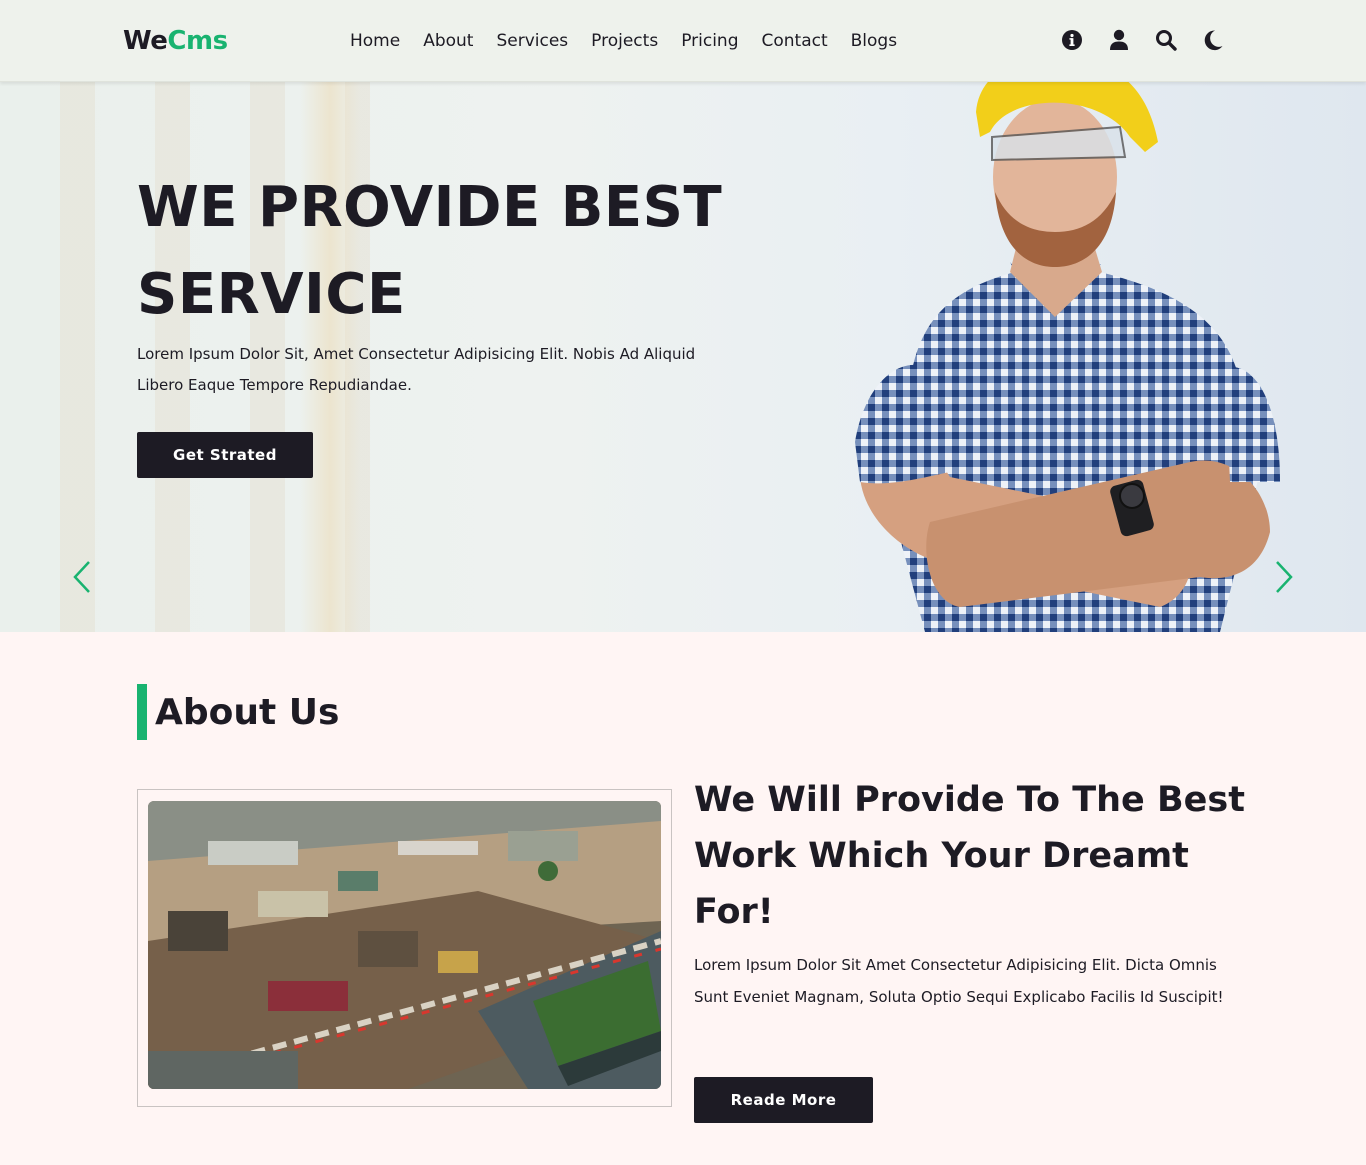 The width and height of the screenshot is (1366, 1165). What do you see at coordinates (624, 41) in the screenshot?
I see `nav-projects: Projects` at bounding box center [624, 41].